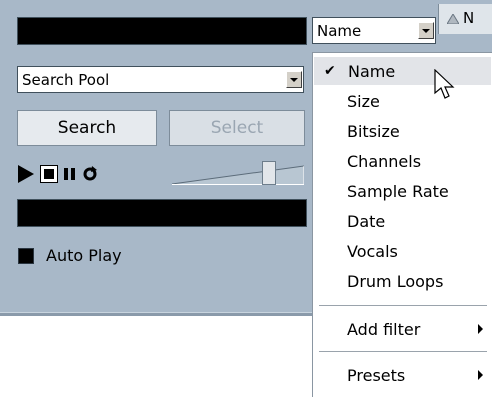  What do you see at coordinates (160, 79) in the screenshot?
I see `search-pool-dropdown: Search Pool` at bounding box center [160, 79].